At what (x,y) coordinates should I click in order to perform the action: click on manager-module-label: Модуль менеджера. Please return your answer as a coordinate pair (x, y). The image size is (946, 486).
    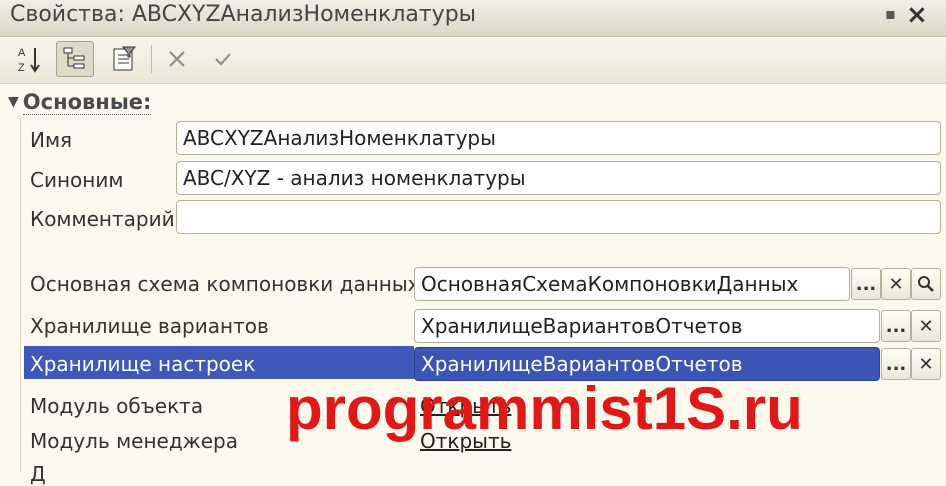
    Looking at the image, I should click on (134, 441).